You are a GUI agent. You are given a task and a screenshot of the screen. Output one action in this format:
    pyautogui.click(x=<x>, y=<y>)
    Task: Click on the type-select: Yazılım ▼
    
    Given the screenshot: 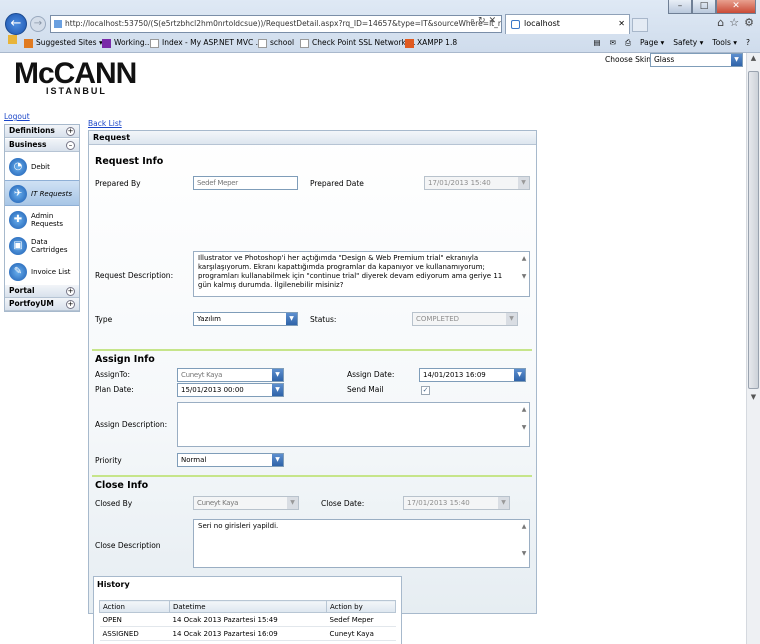 What is the action you would take?
    pyautogui.click(x=245, y=319)
    